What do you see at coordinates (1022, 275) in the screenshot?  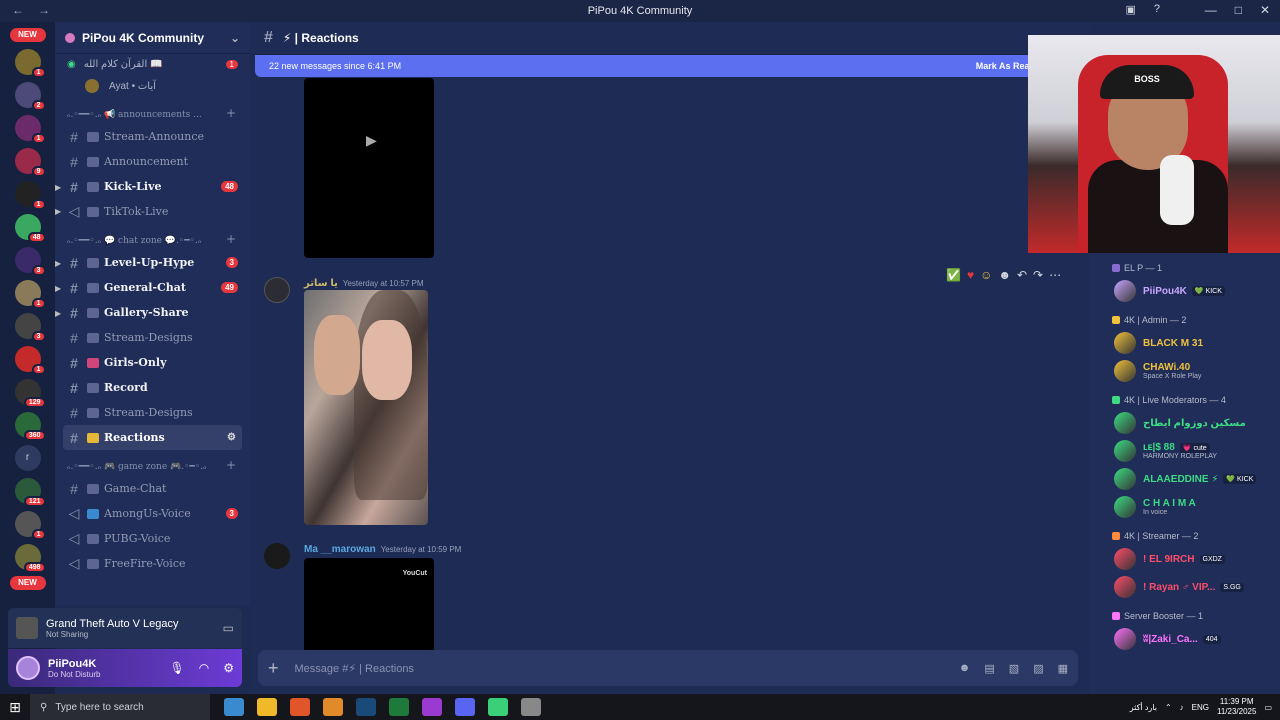 I see `reply-icon: ↶` at bounding box center [1022, 275].